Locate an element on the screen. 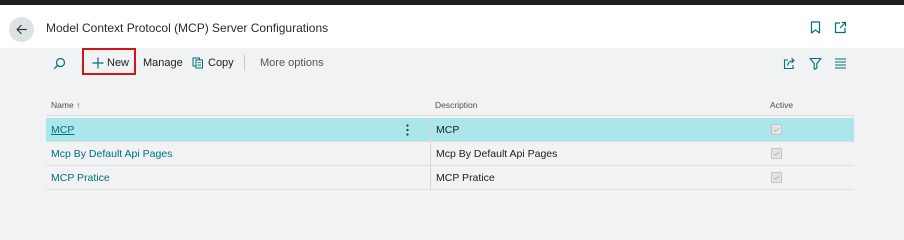 This screenshot has width=904, height=240. share-button is located at coordinates (789, 63).